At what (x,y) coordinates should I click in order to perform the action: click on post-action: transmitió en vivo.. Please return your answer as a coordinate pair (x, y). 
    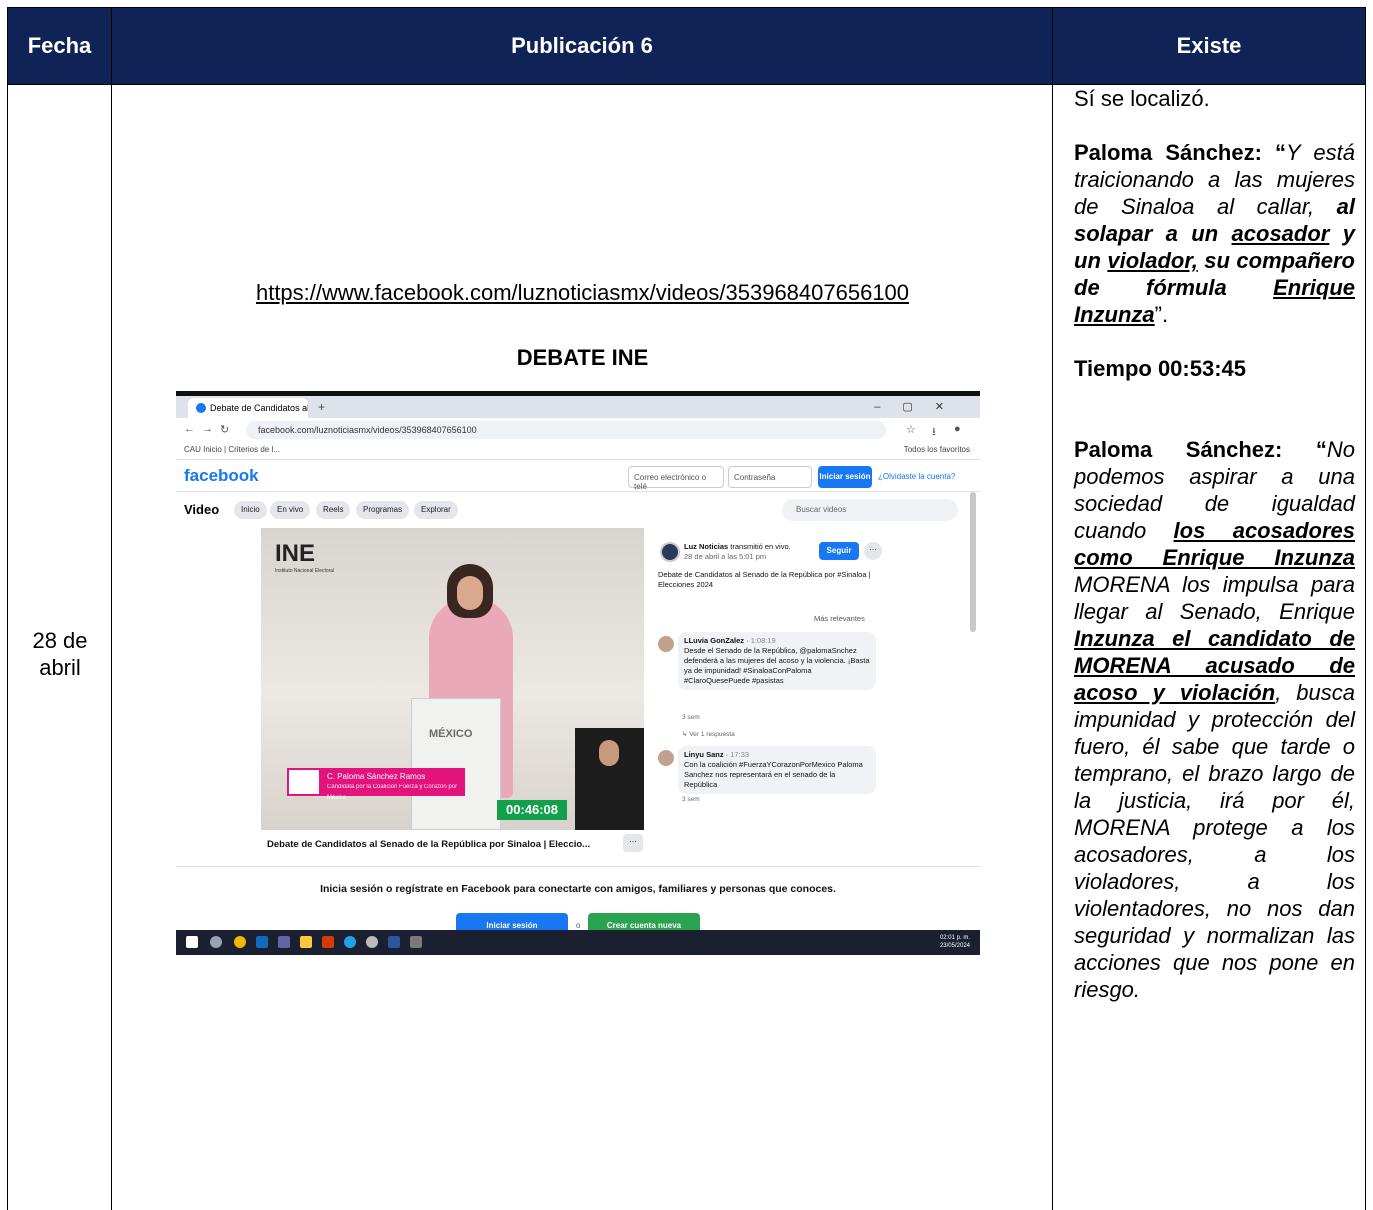
    Looking at the image, I should click on (760, 546).